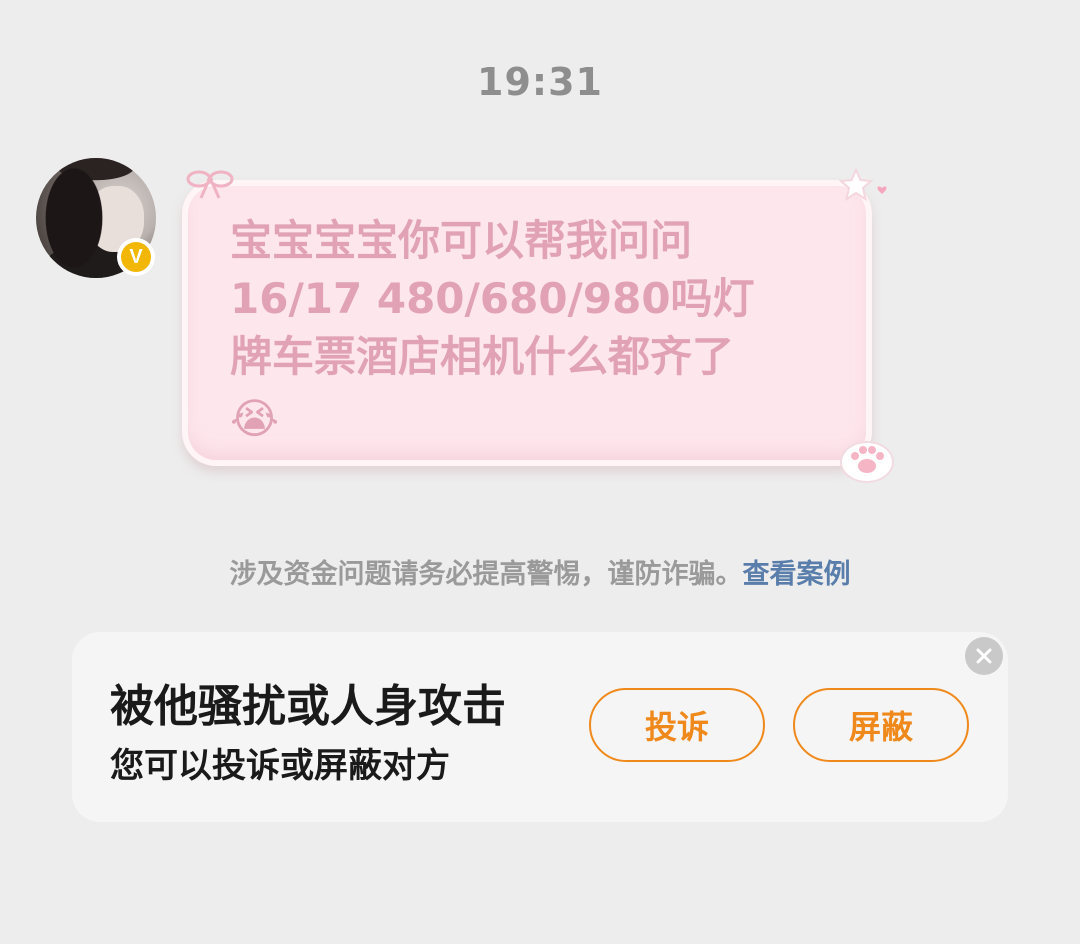  I want to click on message-line-2: 16/17 480/680/980吗灯, so click(492, 298).